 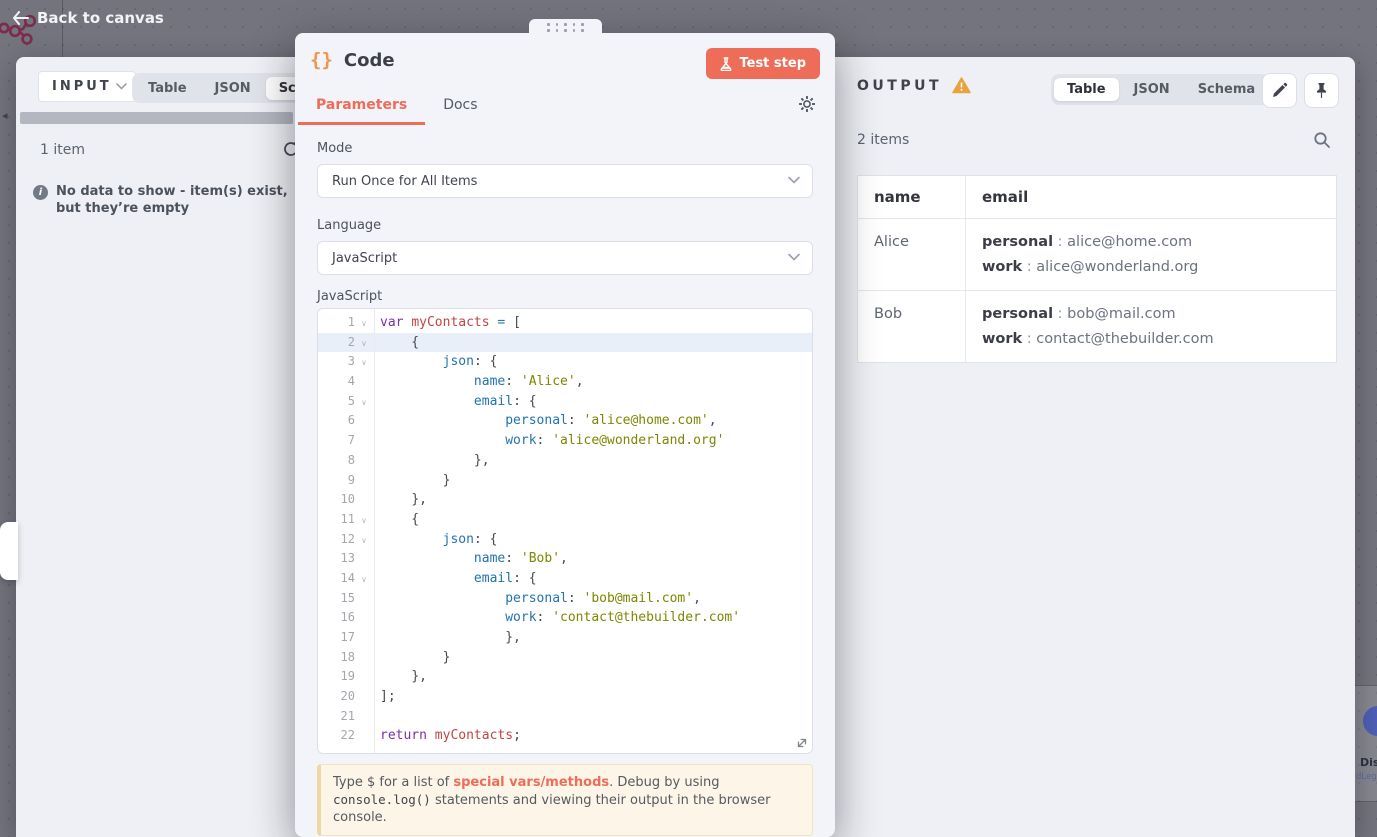 What do you see at coordinates (1368, 762) in the screenshot?
I see `node-peek-label: Dis` at bounding box center [1368, 762].